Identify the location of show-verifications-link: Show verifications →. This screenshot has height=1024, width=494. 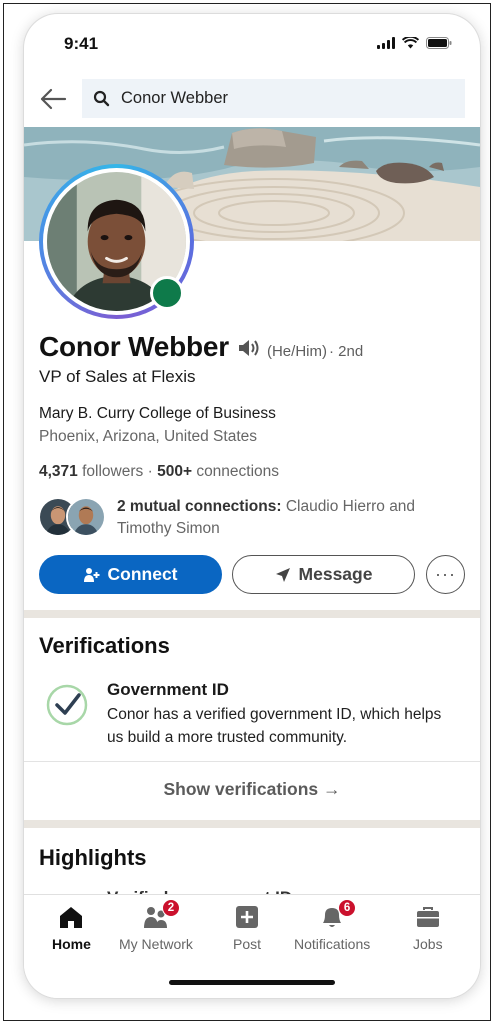
(252, 789).